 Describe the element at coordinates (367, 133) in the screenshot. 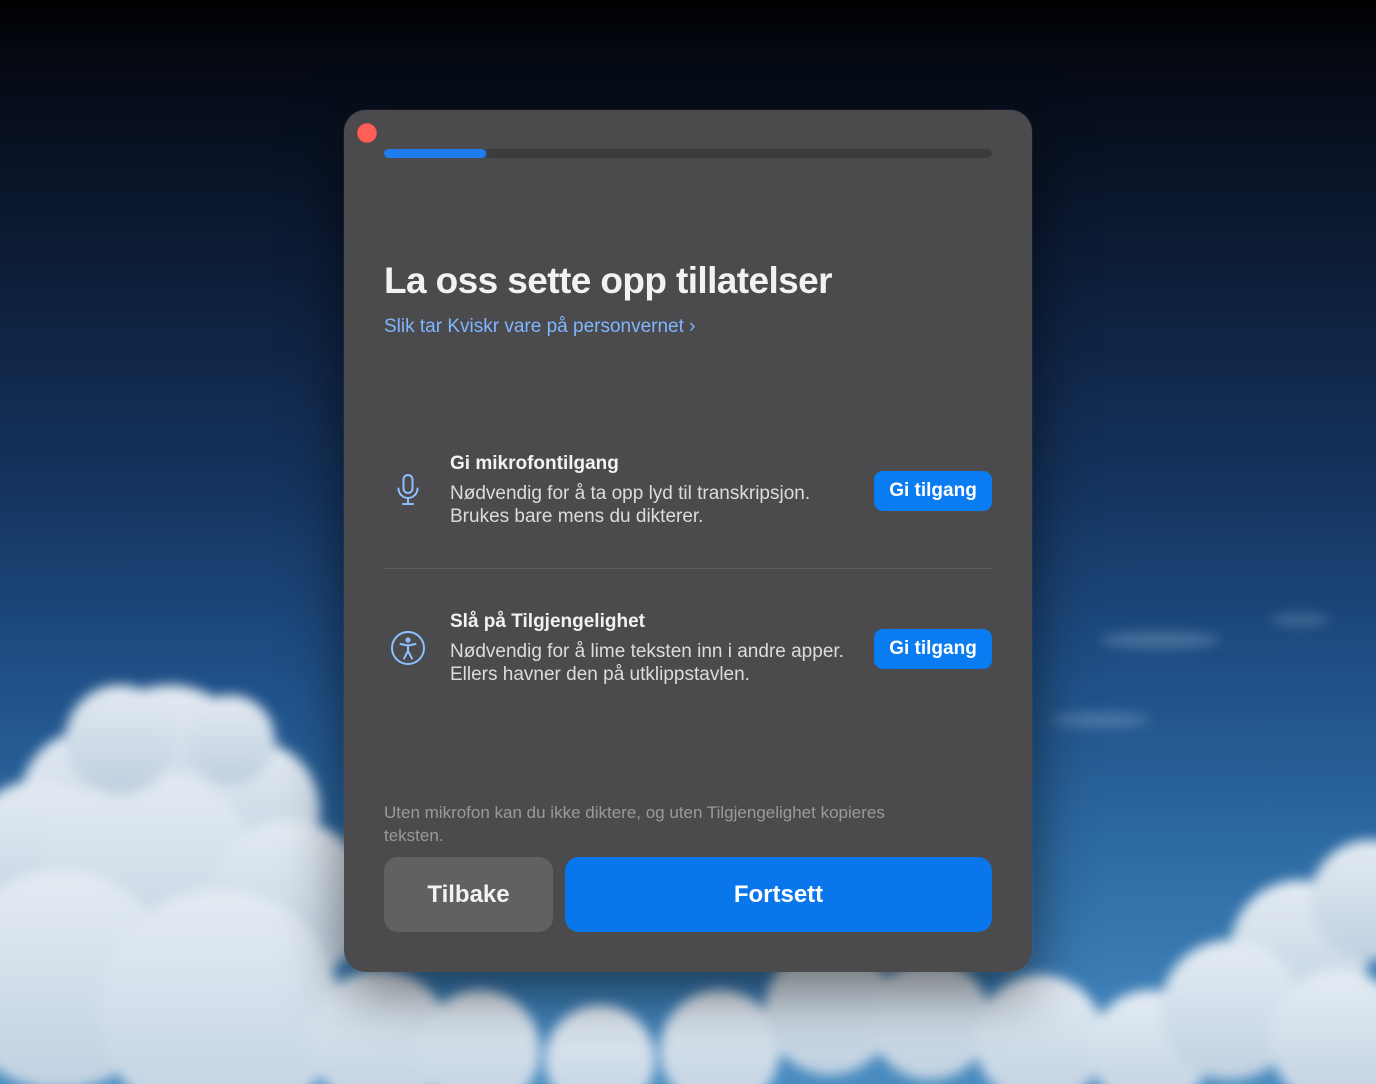

I see `close-window-button` at that location.